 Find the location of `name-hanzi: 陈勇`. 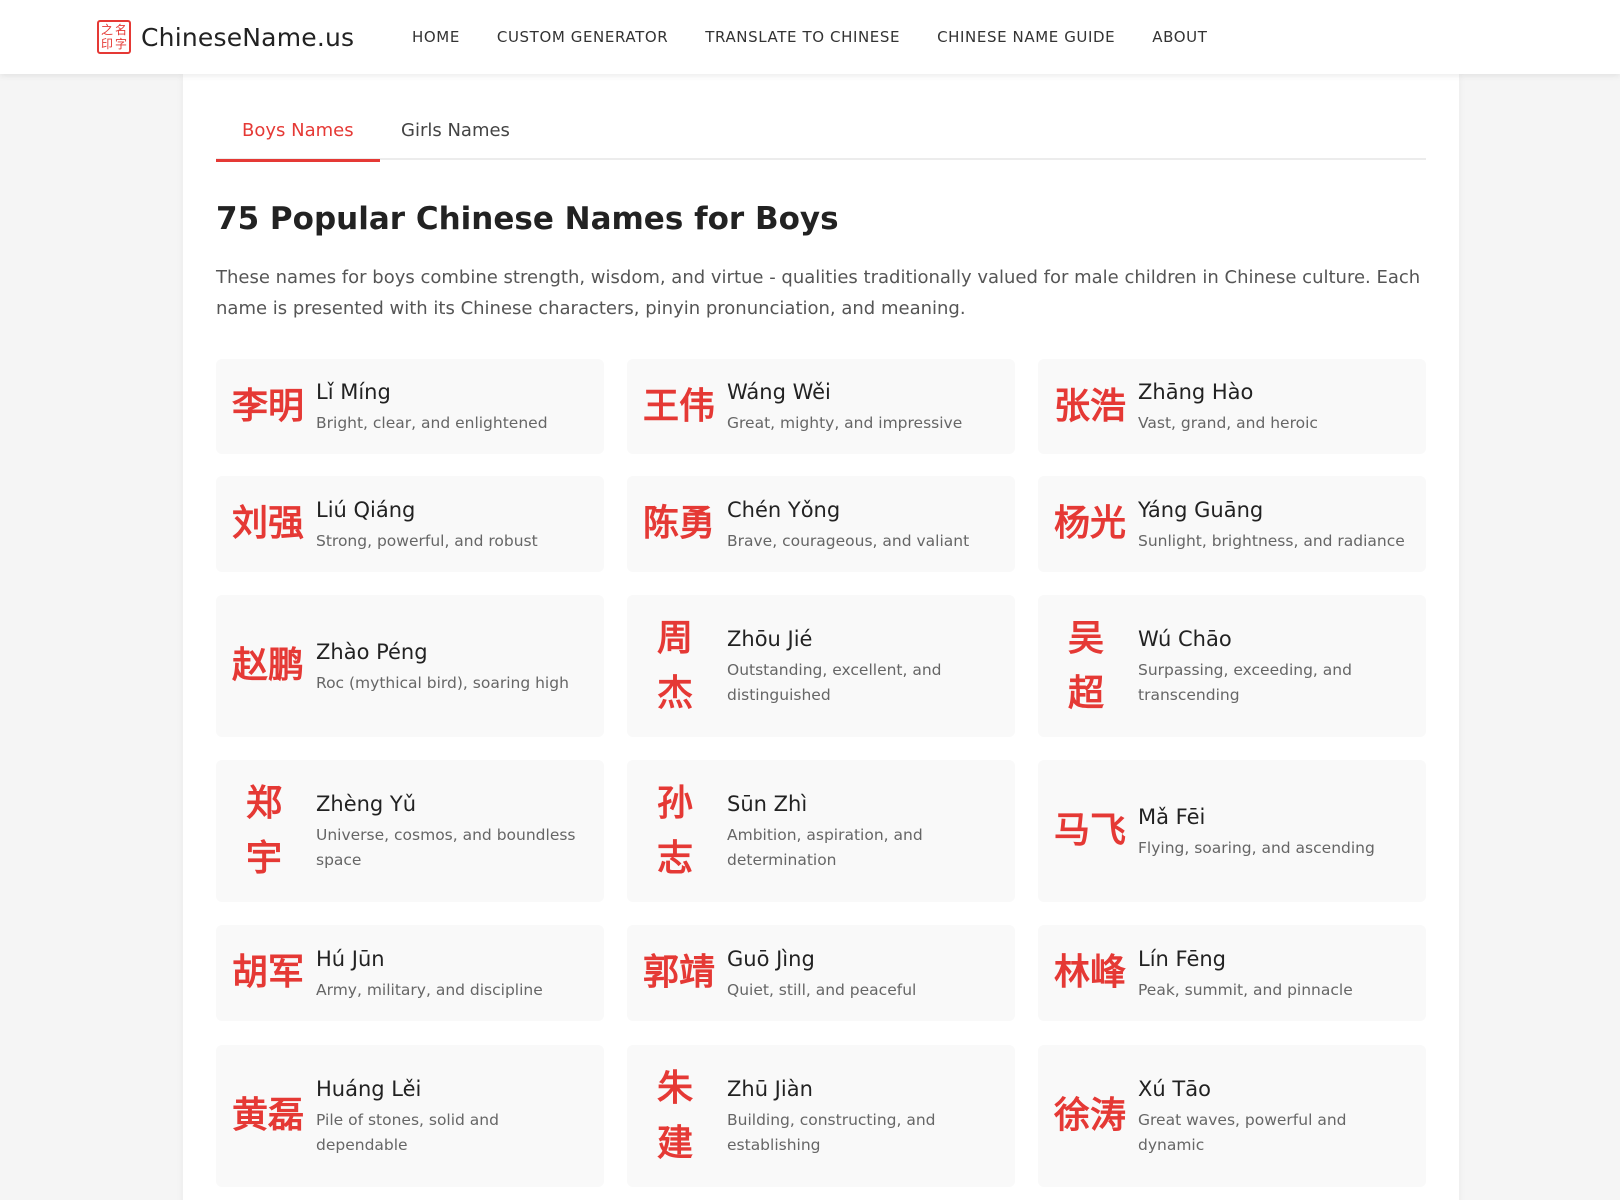

name-hanzi: 陈勇 is located at coordinates (679, 523).